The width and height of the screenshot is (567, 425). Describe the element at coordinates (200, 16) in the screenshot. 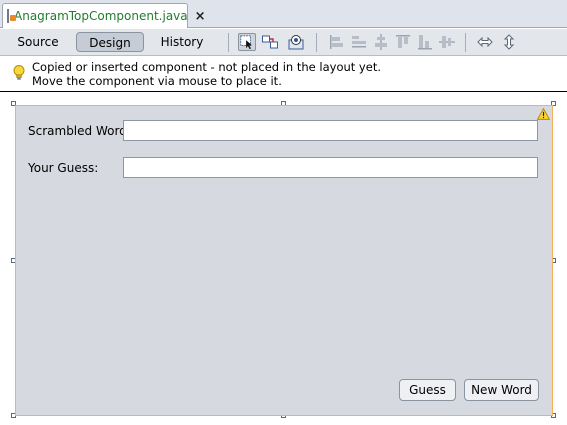

I see `close-tab-icon: ×` at that location.